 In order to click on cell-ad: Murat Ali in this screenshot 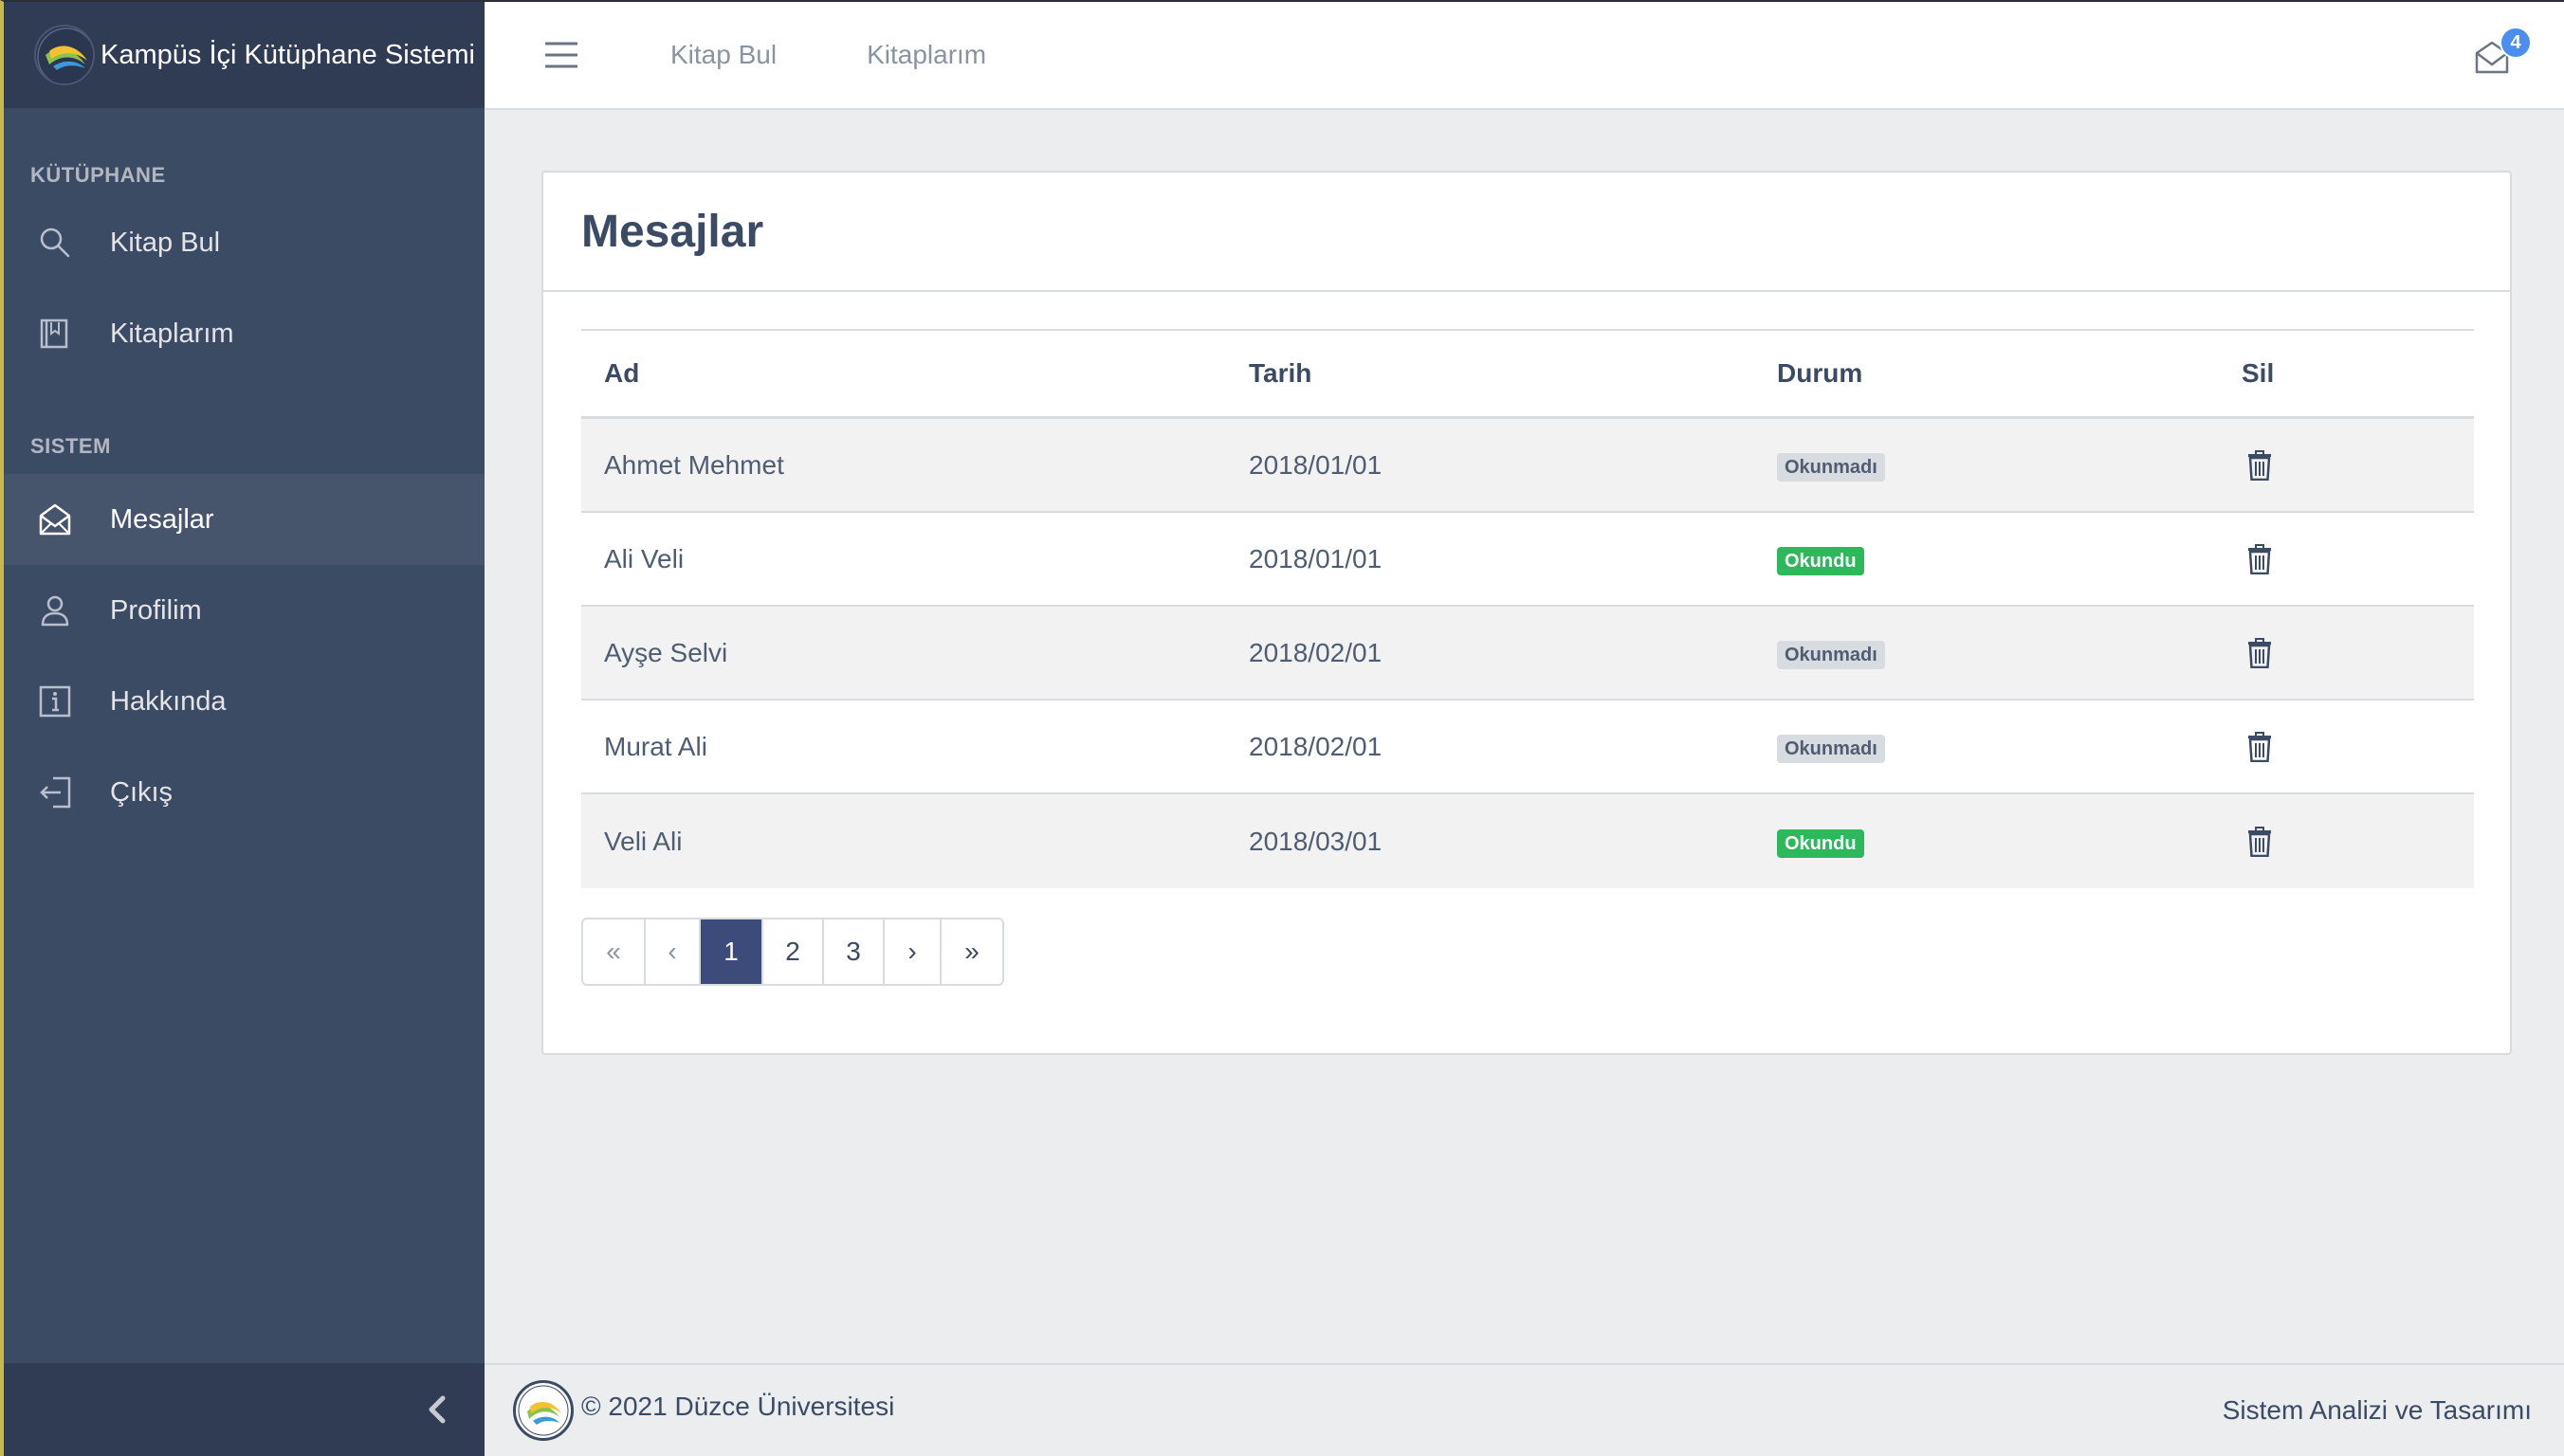, I will do `click(655, 746)`.